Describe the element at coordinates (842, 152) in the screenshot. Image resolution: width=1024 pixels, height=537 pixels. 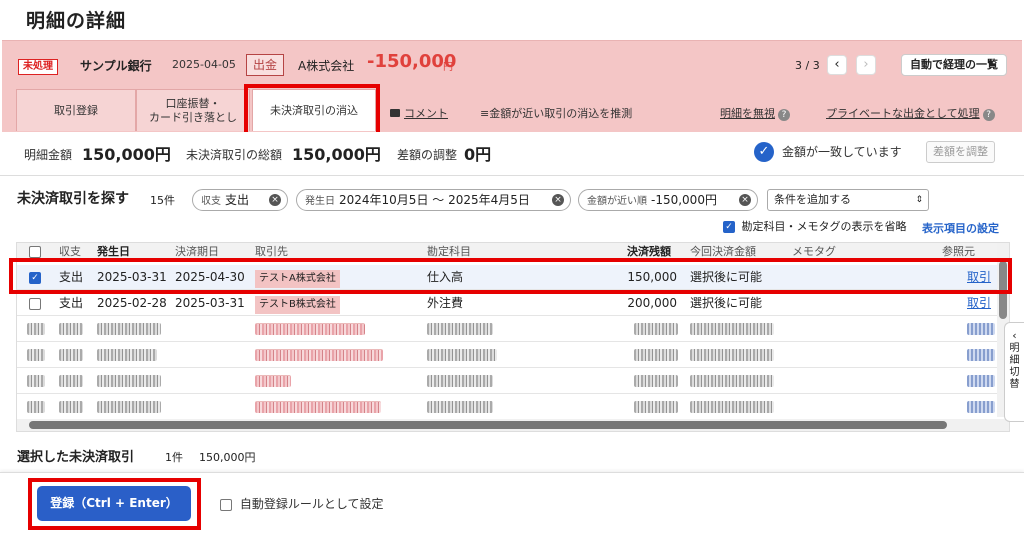
I see `match-text: 金額が一致しています` at that location.